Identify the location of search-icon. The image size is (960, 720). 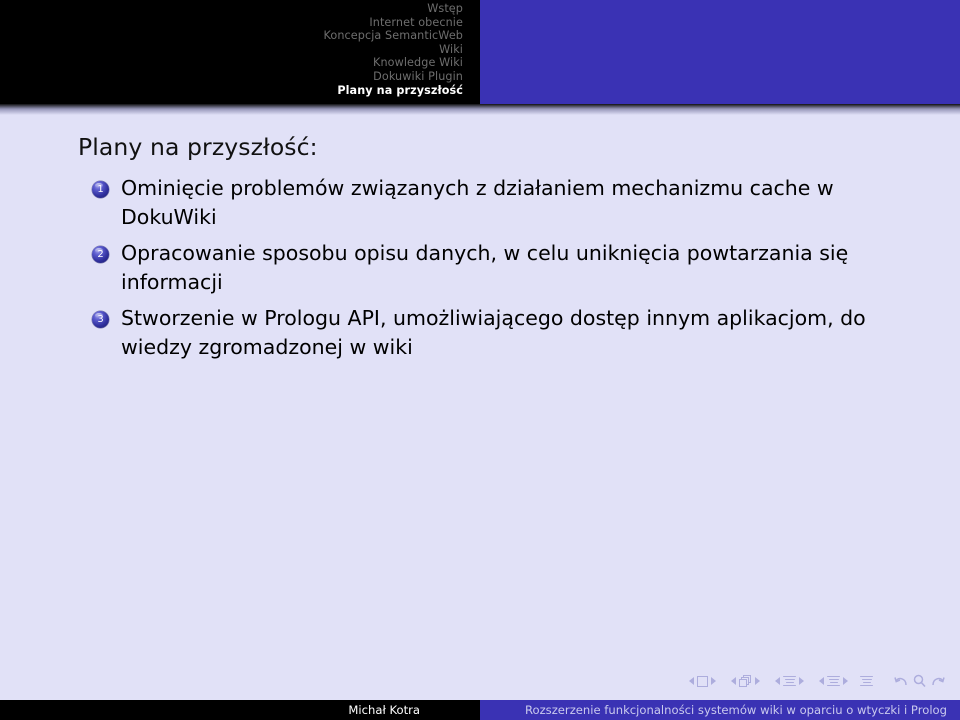
(919, 681).